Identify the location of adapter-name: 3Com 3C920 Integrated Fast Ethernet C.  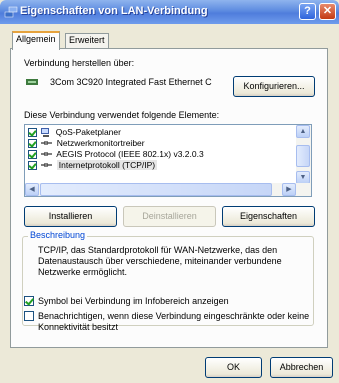
(131, 82).